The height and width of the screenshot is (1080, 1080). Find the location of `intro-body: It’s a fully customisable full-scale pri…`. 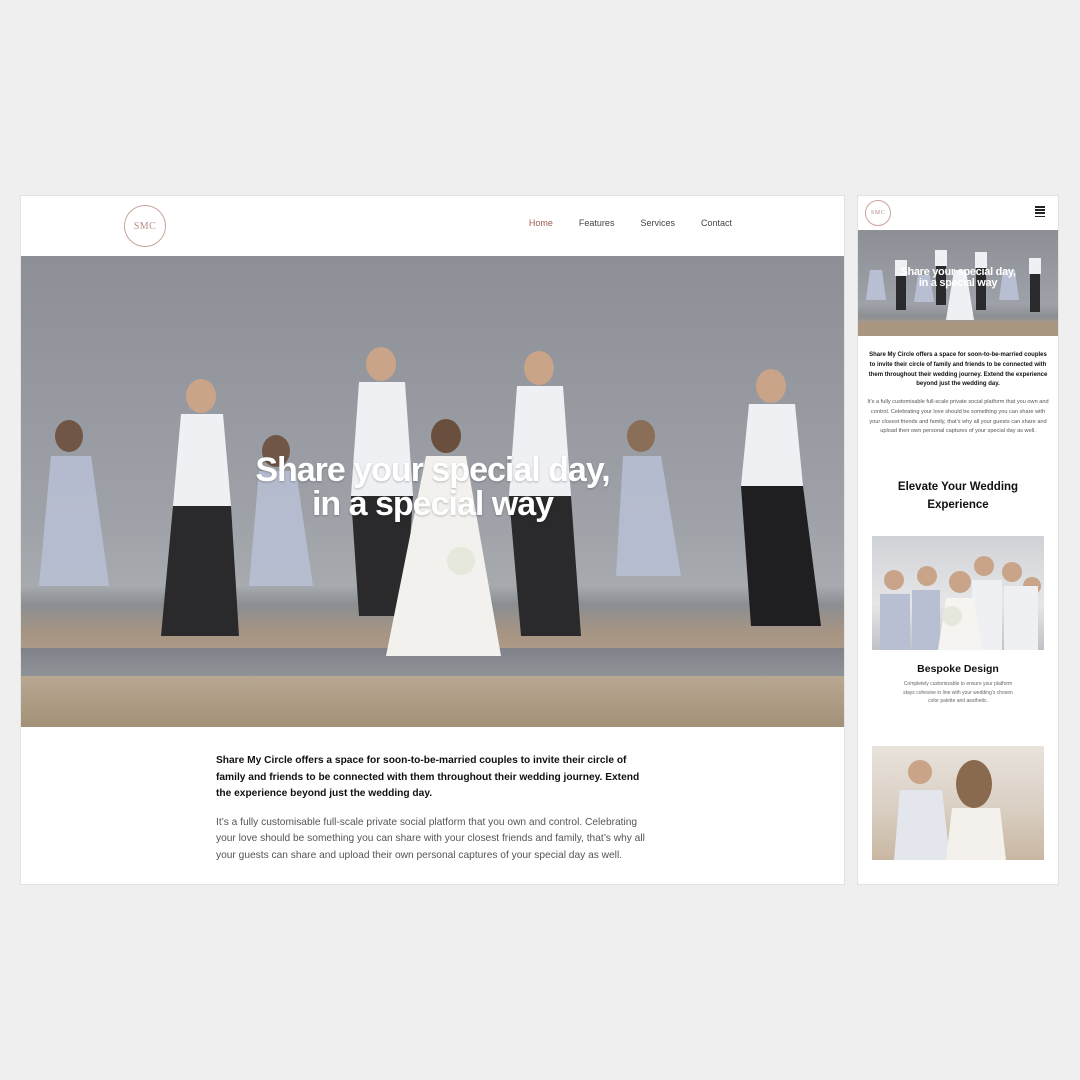

intro-body: It’s a fully customisable full-scale pri… is located at coordinates (430, 838).